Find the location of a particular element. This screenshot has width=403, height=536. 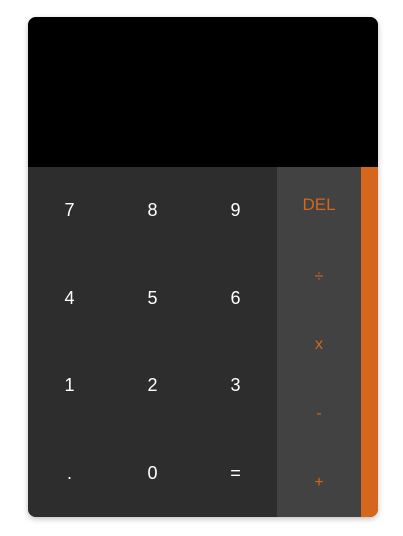

advanced-panel-handle is located at coordinates (369, 342).